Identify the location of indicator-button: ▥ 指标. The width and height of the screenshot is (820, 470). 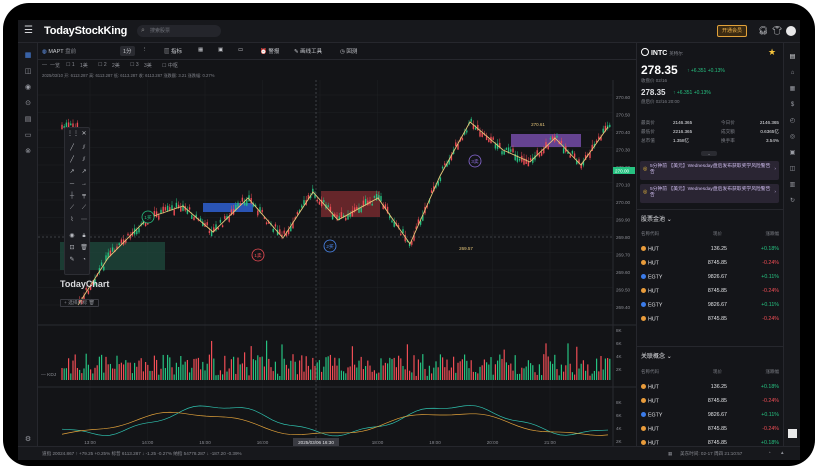
(173, 51).